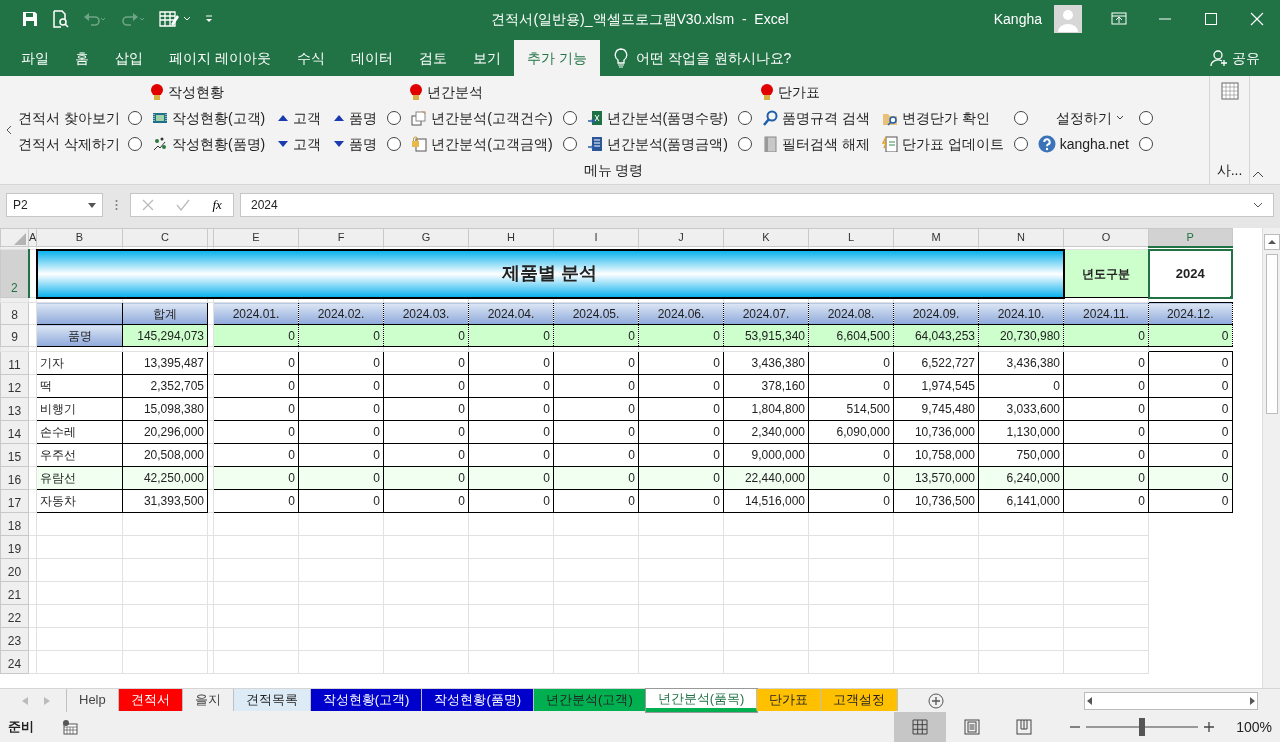 This screenshot has width=1280, height=742. What do you see at coordinates (1024, 727) in the screenshot?
I see `page-break-icon` at bounding box center [1024, 727].